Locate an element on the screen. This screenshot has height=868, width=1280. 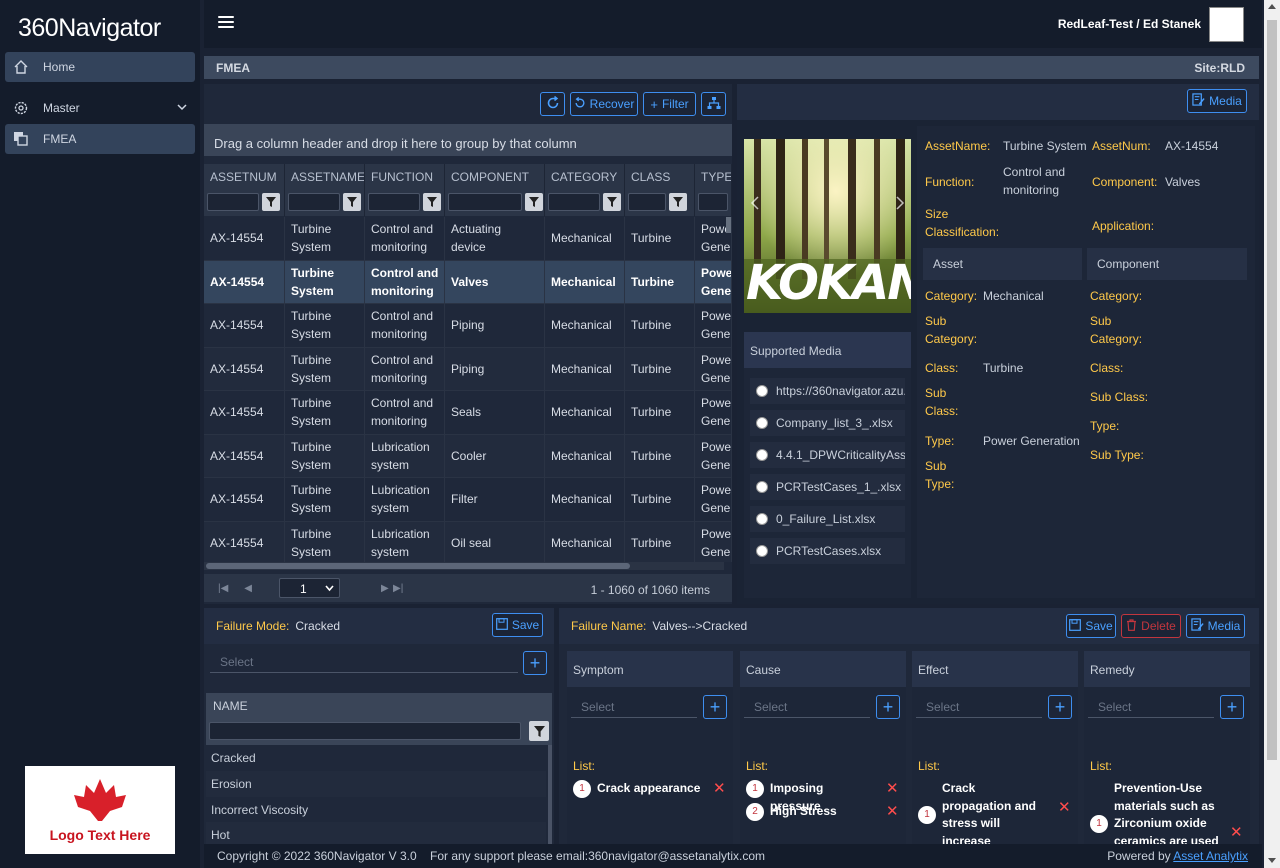
name-filter-input is located at coordinates (365, 731).